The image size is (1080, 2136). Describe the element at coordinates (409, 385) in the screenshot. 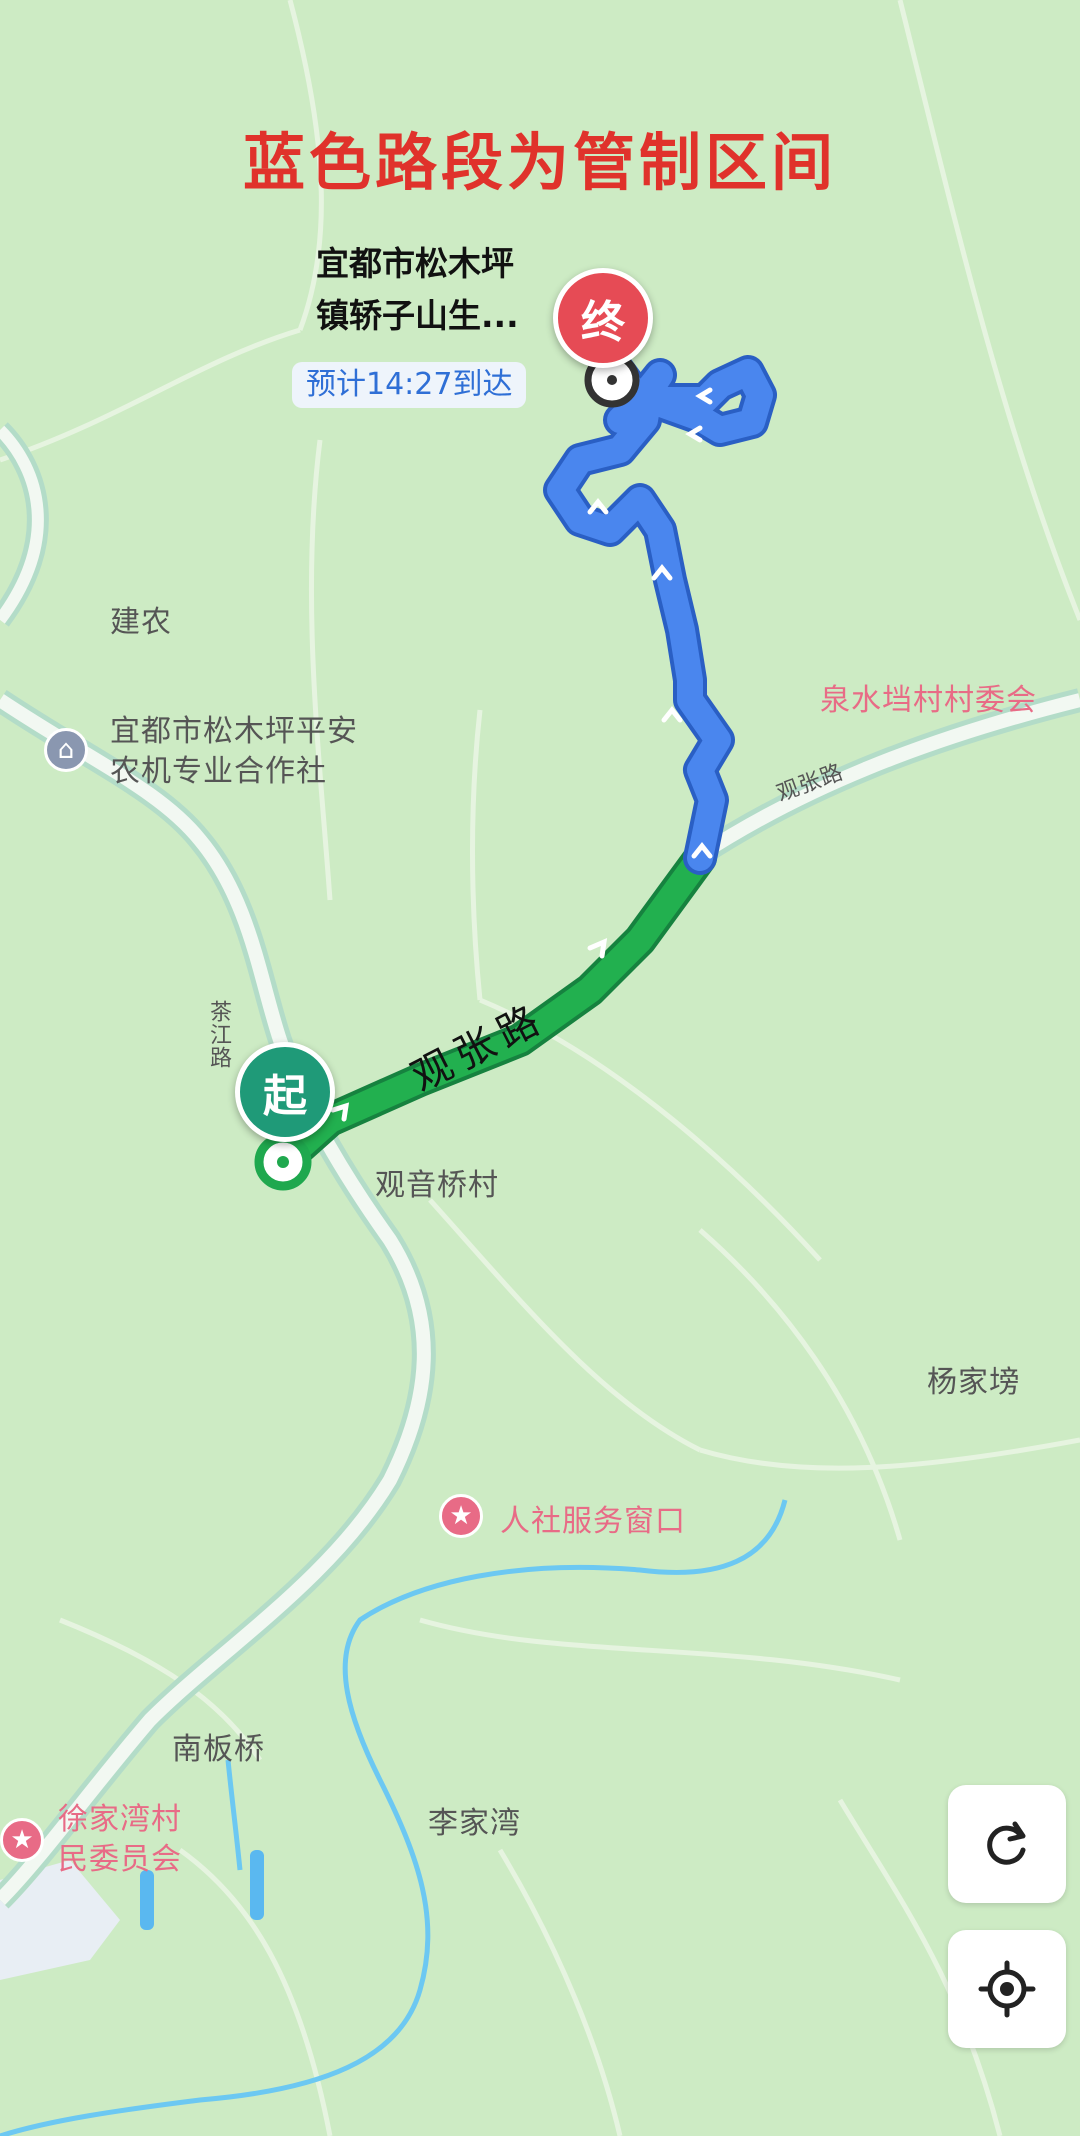

I see `eta-badge: 预计14:27到达` at that location.